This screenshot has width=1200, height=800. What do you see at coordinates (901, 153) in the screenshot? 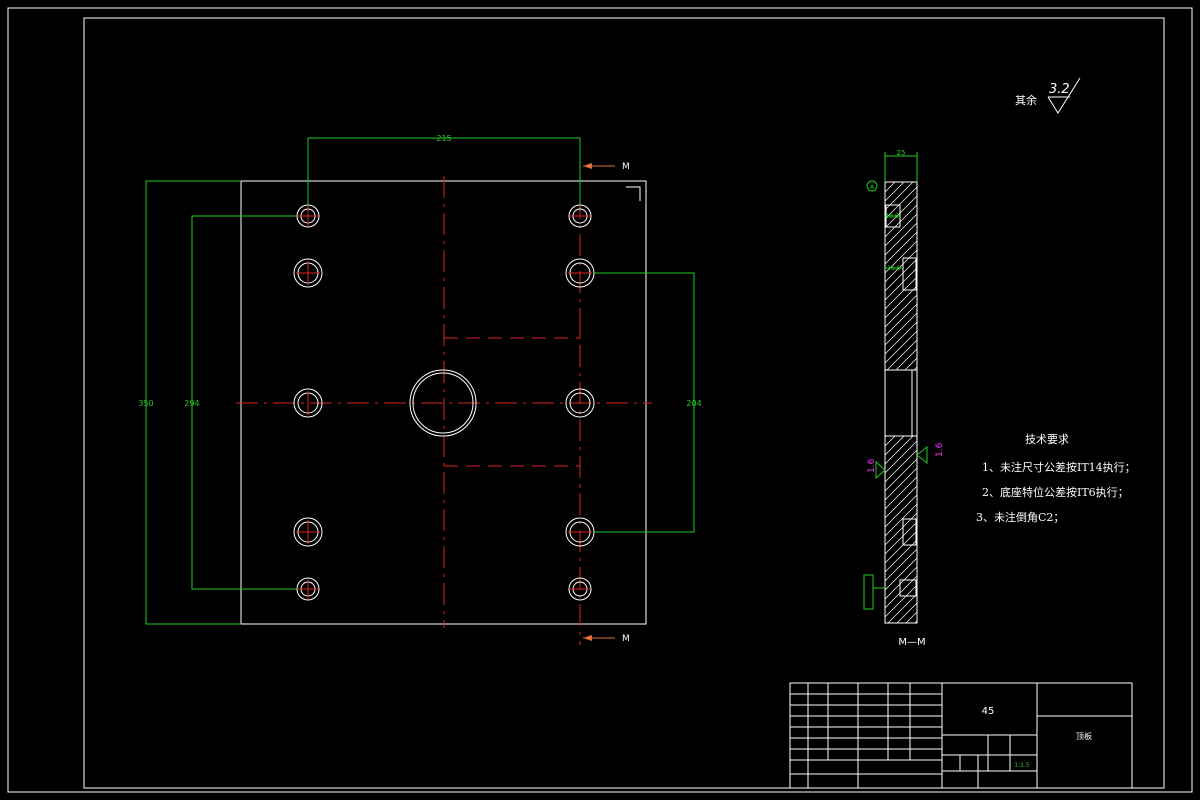
I see `section-thickness-label: 25` at bounding box center [901, 153].